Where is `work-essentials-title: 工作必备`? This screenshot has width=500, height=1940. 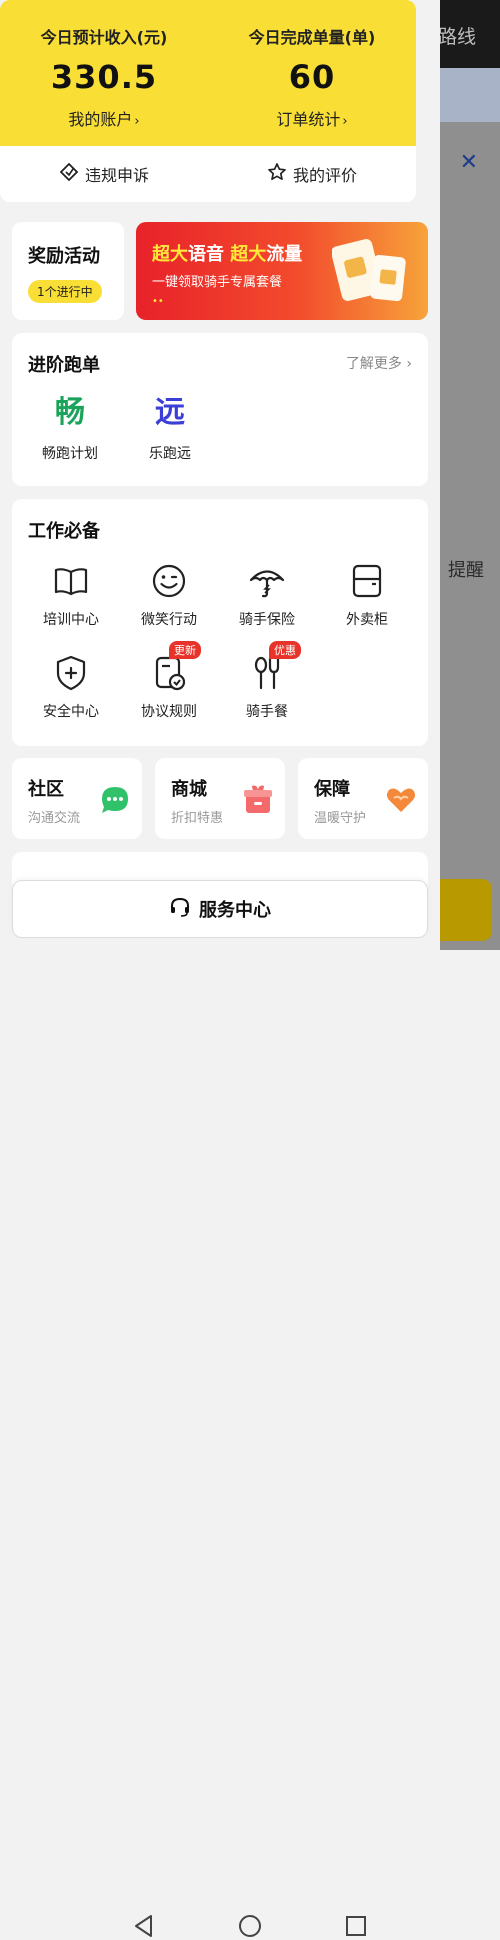 work-essentials-title: 工作必备 is located at coordinates (64, 531).